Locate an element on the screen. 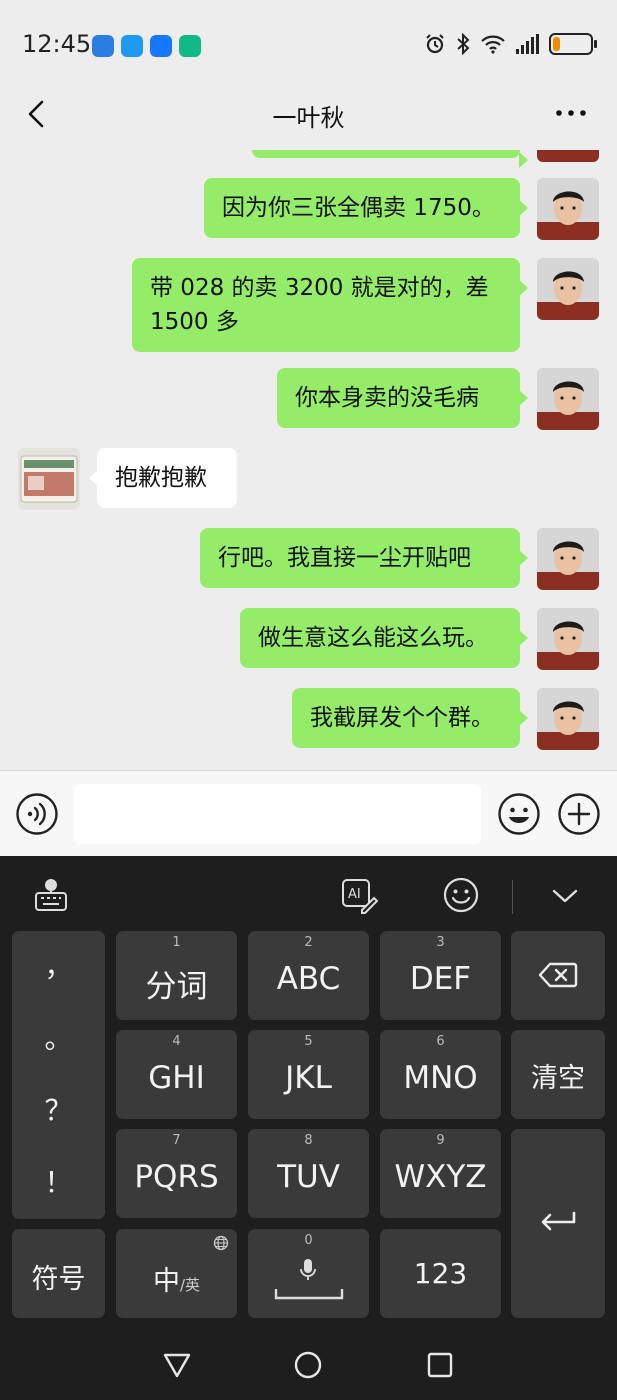  bluetooth-icon is located at coordinates (463, 44).